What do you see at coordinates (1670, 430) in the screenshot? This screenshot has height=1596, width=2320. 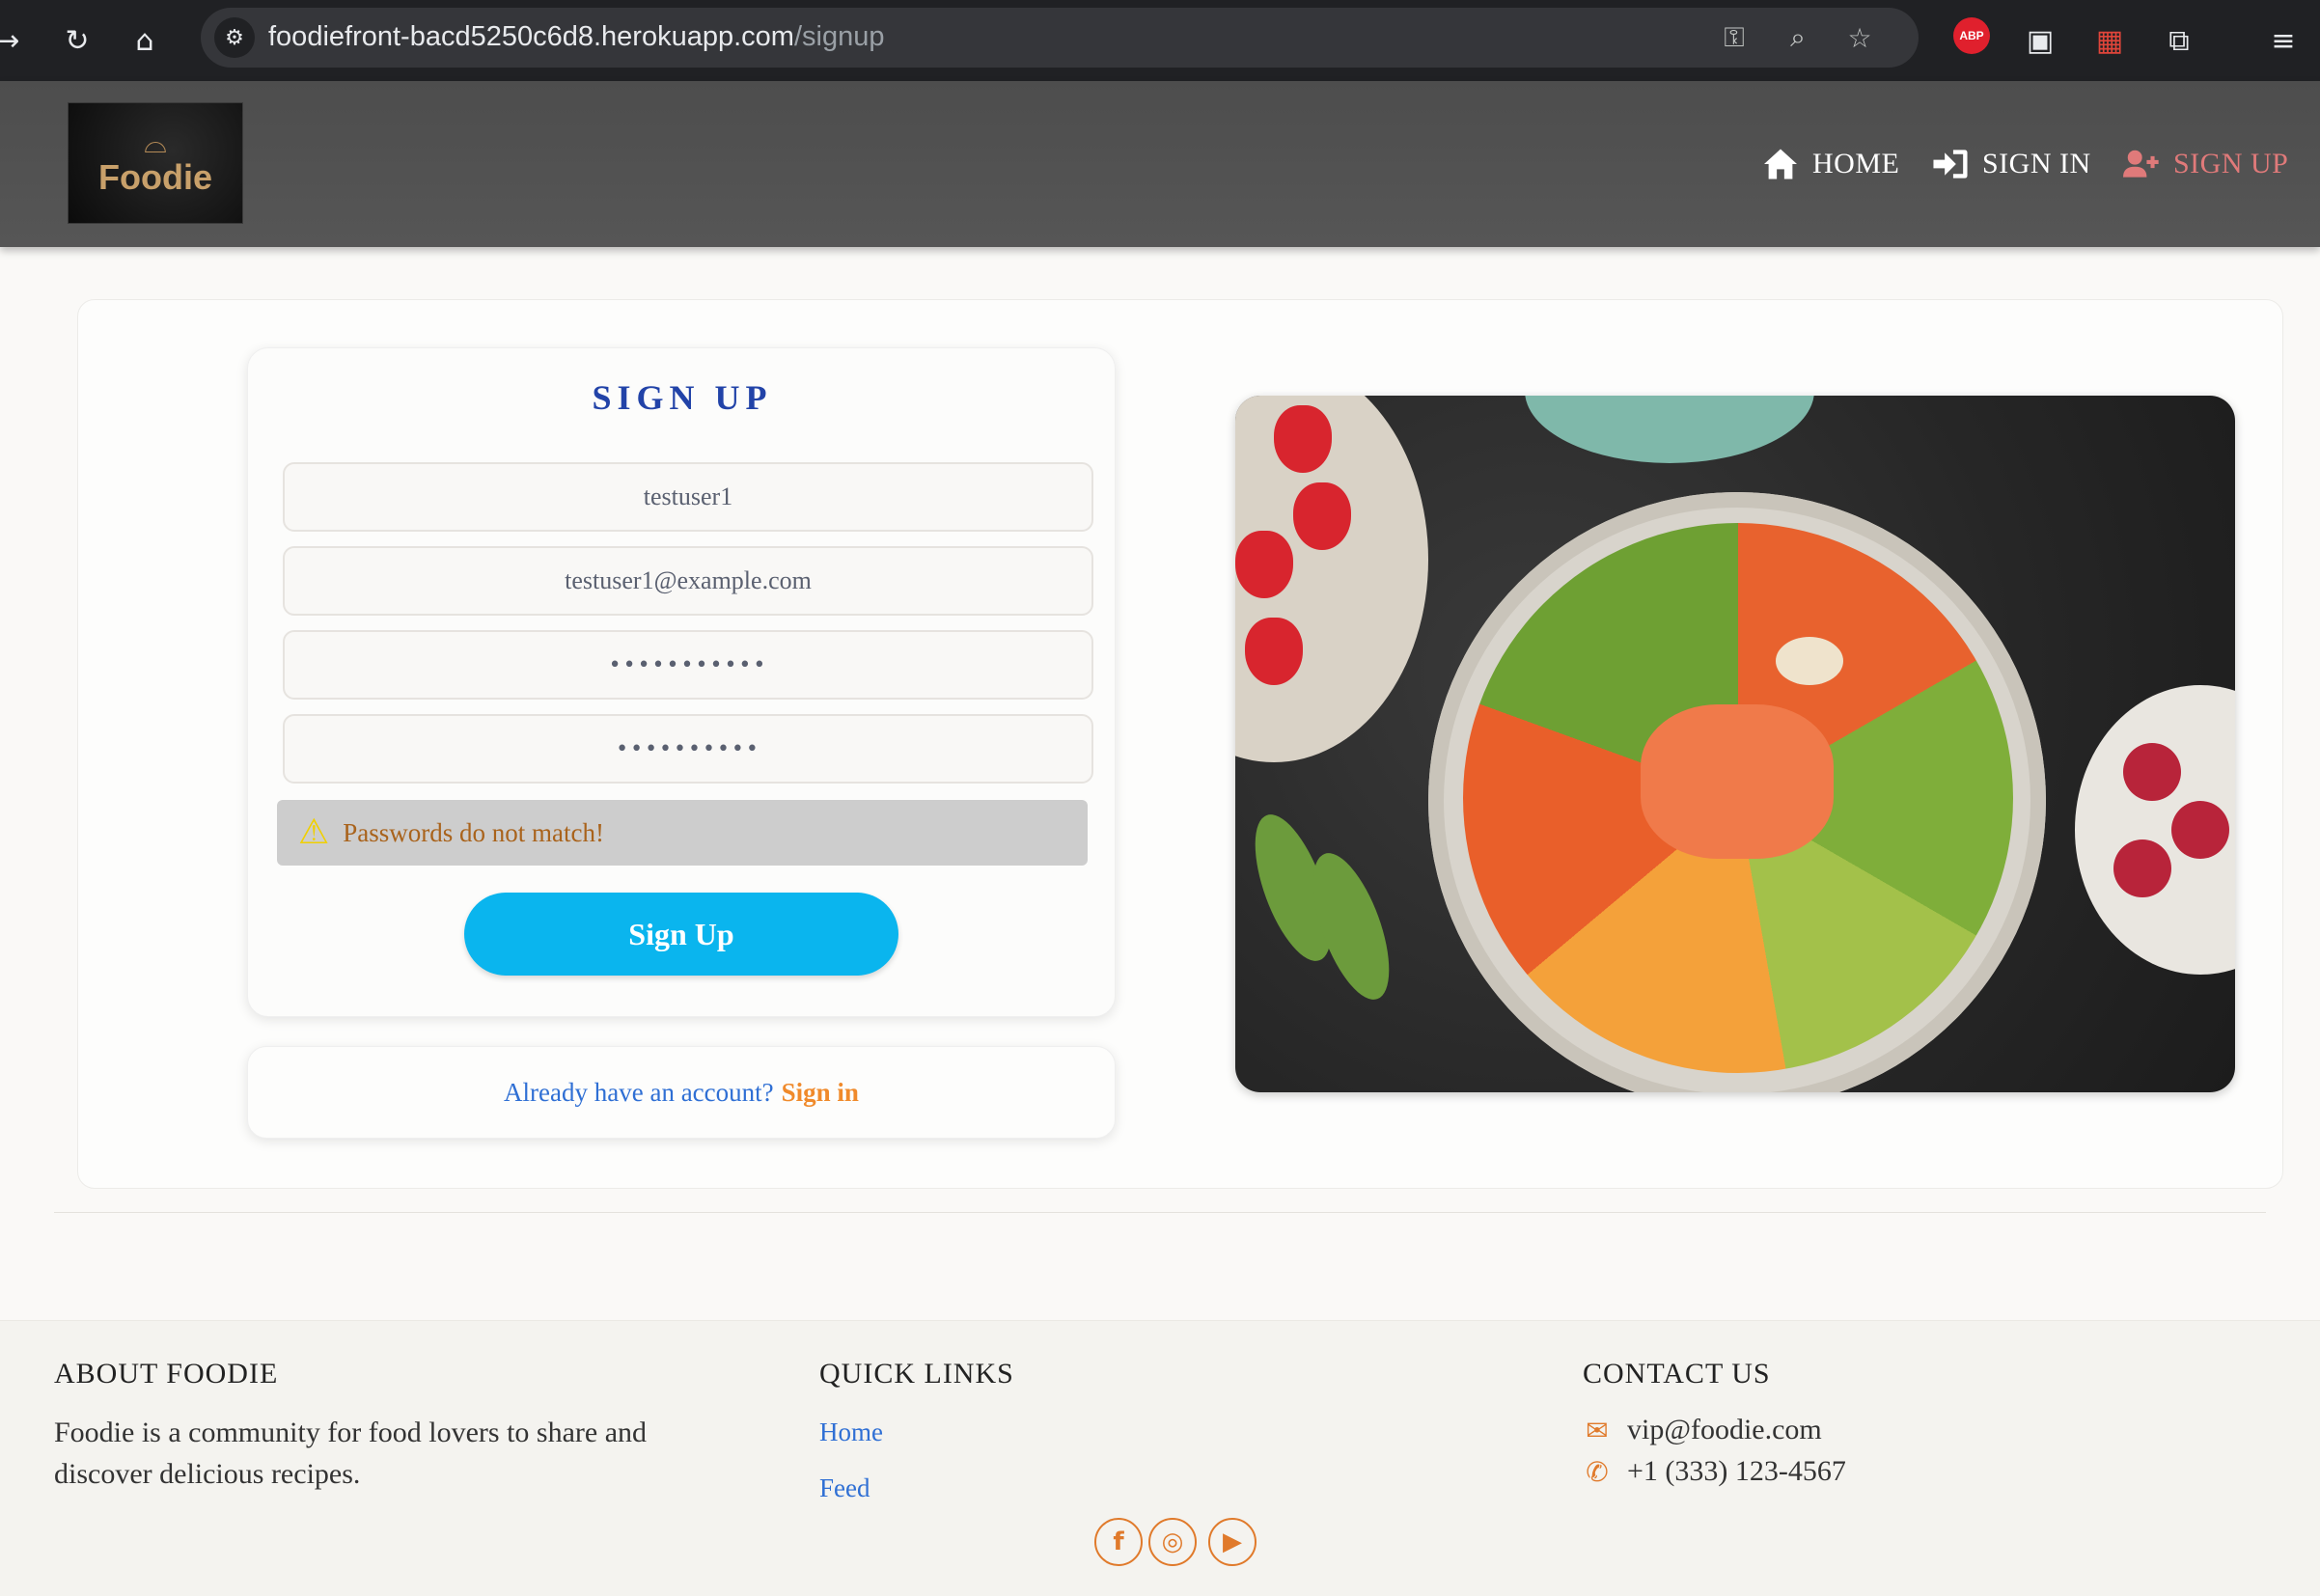 I see `blueberry-bowl` at bounding box center [1670, 430].